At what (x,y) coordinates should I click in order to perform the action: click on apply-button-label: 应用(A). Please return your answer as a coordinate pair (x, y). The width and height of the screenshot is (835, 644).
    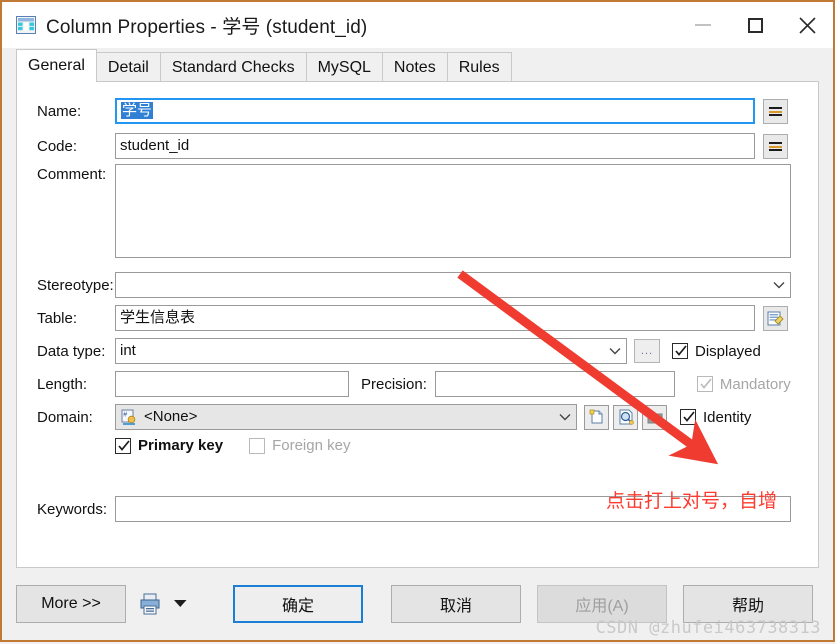
    Looking at the image, I should click on (602, 606).